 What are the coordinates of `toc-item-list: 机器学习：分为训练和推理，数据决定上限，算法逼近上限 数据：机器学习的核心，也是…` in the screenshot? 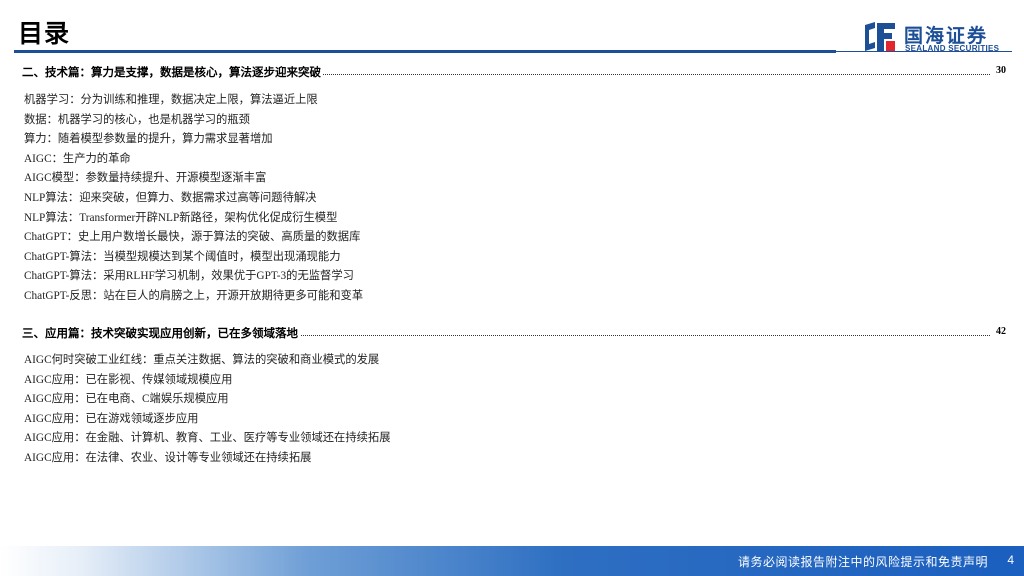 It's located at (193, 199).